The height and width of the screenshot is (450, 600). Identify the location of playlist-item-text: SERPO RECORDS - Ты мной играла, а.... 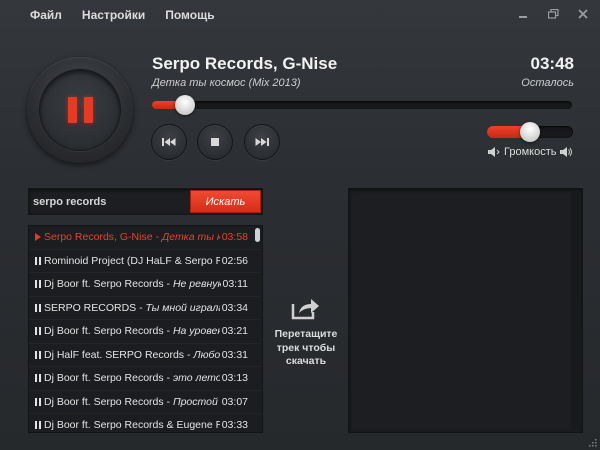
(132, 308).